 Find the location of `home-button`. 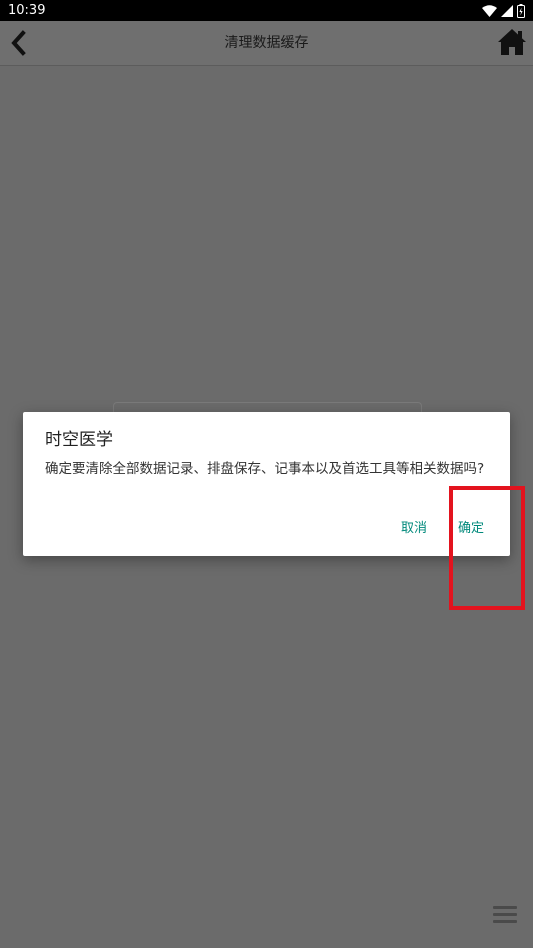

home-button is located at coordinates (512, 42).